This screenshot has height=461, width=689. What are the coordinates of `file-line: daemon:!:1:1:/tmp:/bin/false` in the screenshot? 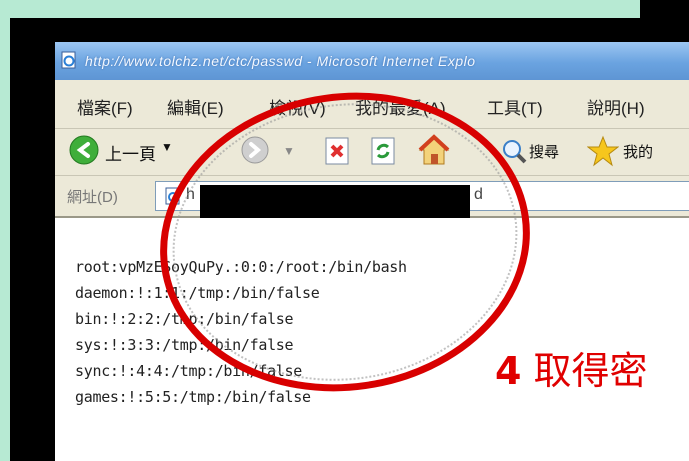 It's located at (197, 293).